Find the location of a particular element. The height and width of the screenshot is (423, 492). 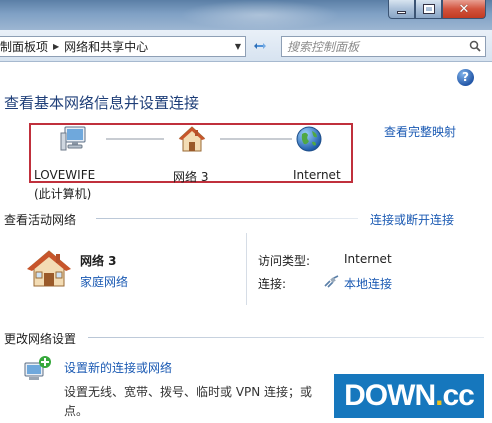

computer-icon is located at coordinates (74, 139).